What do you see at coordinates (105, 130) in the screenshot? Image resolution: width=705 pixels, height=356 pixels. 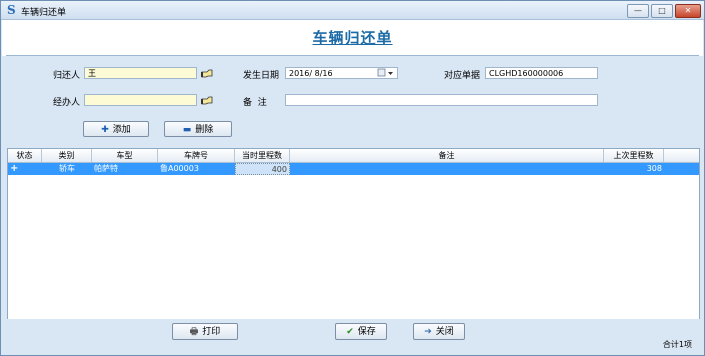 I see `add-plus-icon: ✚` at bounding box center [105, 130].